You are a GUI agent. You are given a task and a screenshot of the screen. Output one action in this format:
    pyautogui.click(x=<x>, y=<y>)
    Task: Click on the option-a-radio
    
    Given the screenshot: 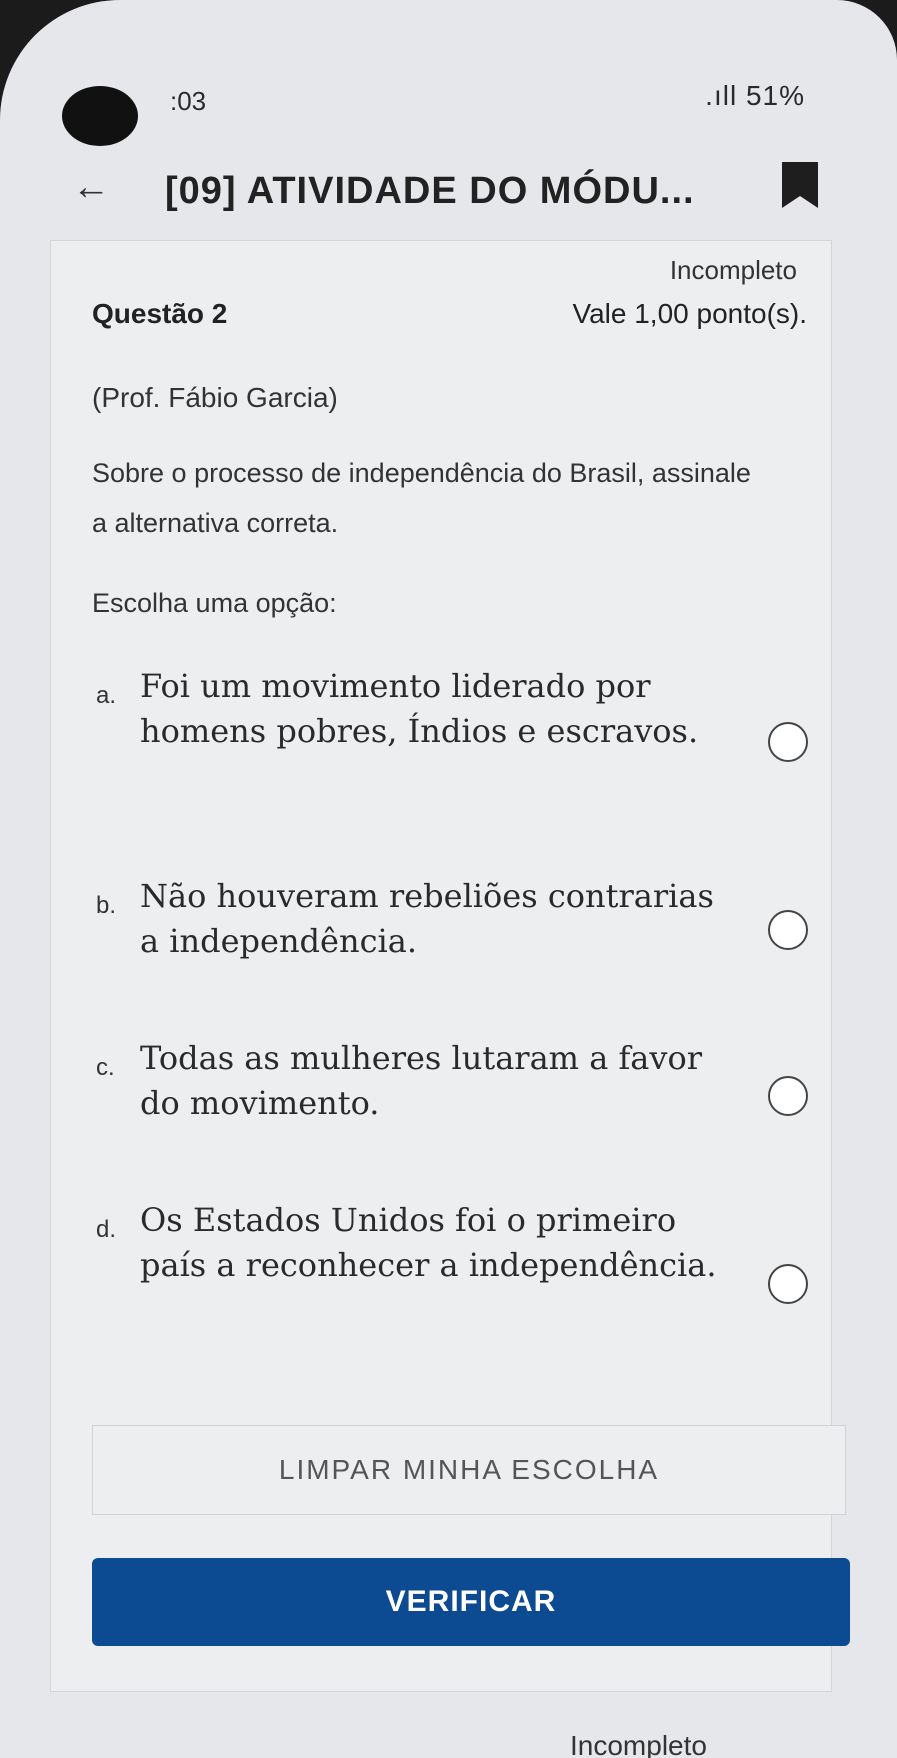 What is the action you would take?
    pyautogui.click(x=788, y=742)
    